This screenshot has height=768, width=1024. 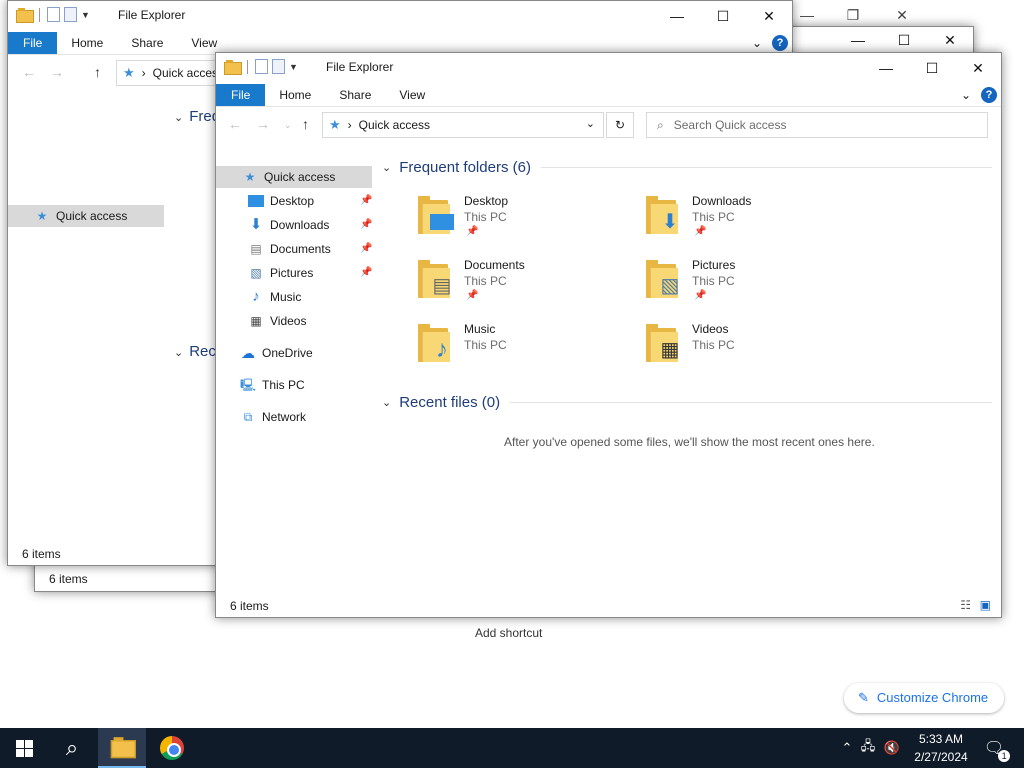 What do you see at coordinates (355, 95) in the screenshot?
I see `tab-share: Share` at bounding box center [355, 95].